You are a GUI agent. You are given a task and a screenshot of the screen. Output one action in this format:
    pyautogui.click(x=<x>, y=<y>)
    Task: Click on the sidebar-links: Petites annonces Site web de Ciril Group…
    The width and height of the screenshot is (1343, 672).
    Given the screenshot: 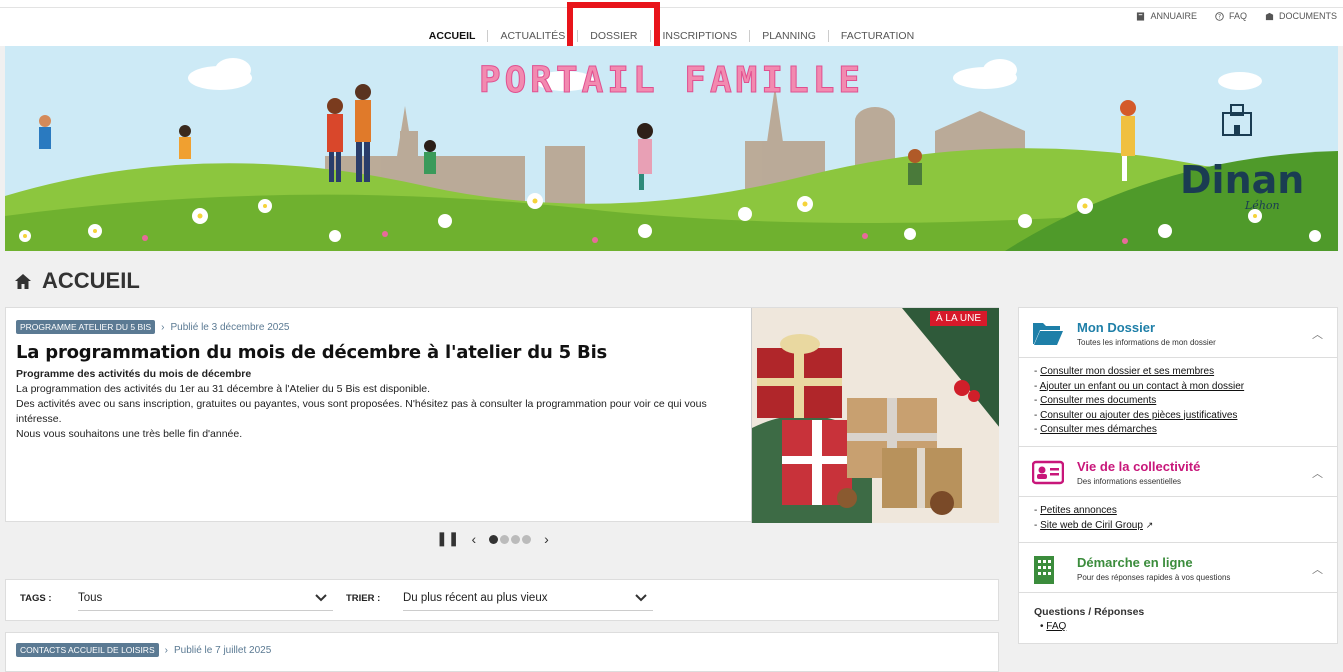 What is the action you would take?
    pyautogui.click(x=1178, y=519)
    